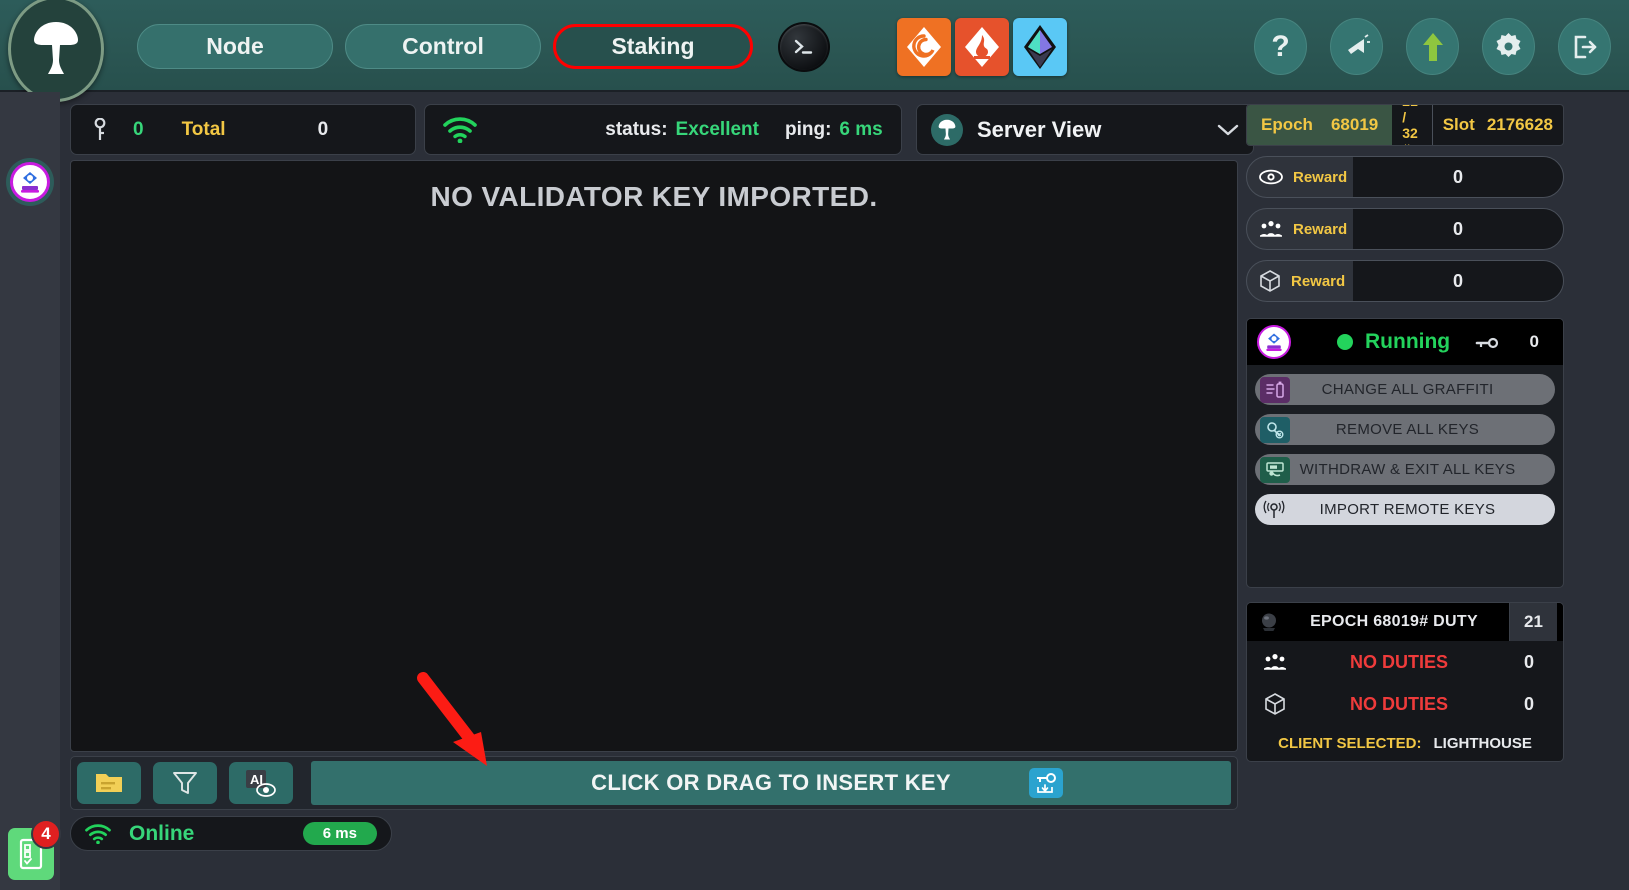 The image size is (1629, 890). Describe the element at coordinates (1275, 389) in the screenshot. I see `graffiti-spray-icon` at that location.